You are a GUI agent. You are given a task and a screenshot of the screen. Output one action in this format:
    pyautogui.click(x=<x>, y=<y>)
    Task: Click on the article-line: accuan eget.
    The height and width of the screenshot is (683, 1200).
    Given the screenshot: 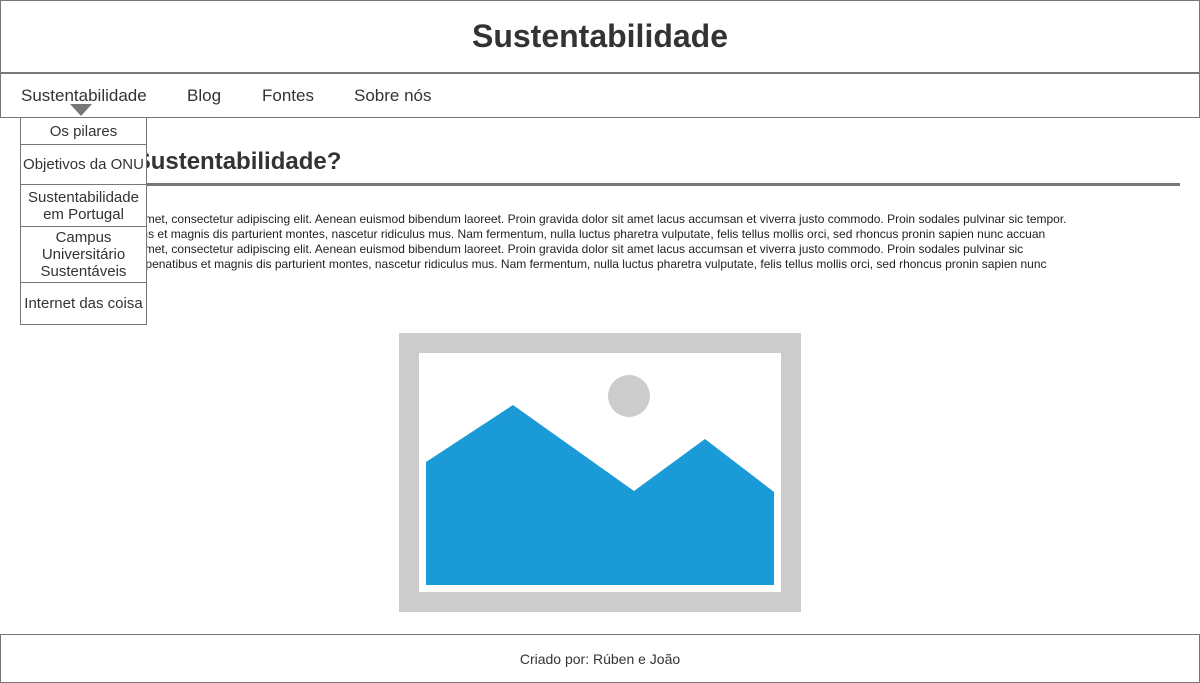 What is the action you would take?
    pyautogui.click(x=600, y=279)
    